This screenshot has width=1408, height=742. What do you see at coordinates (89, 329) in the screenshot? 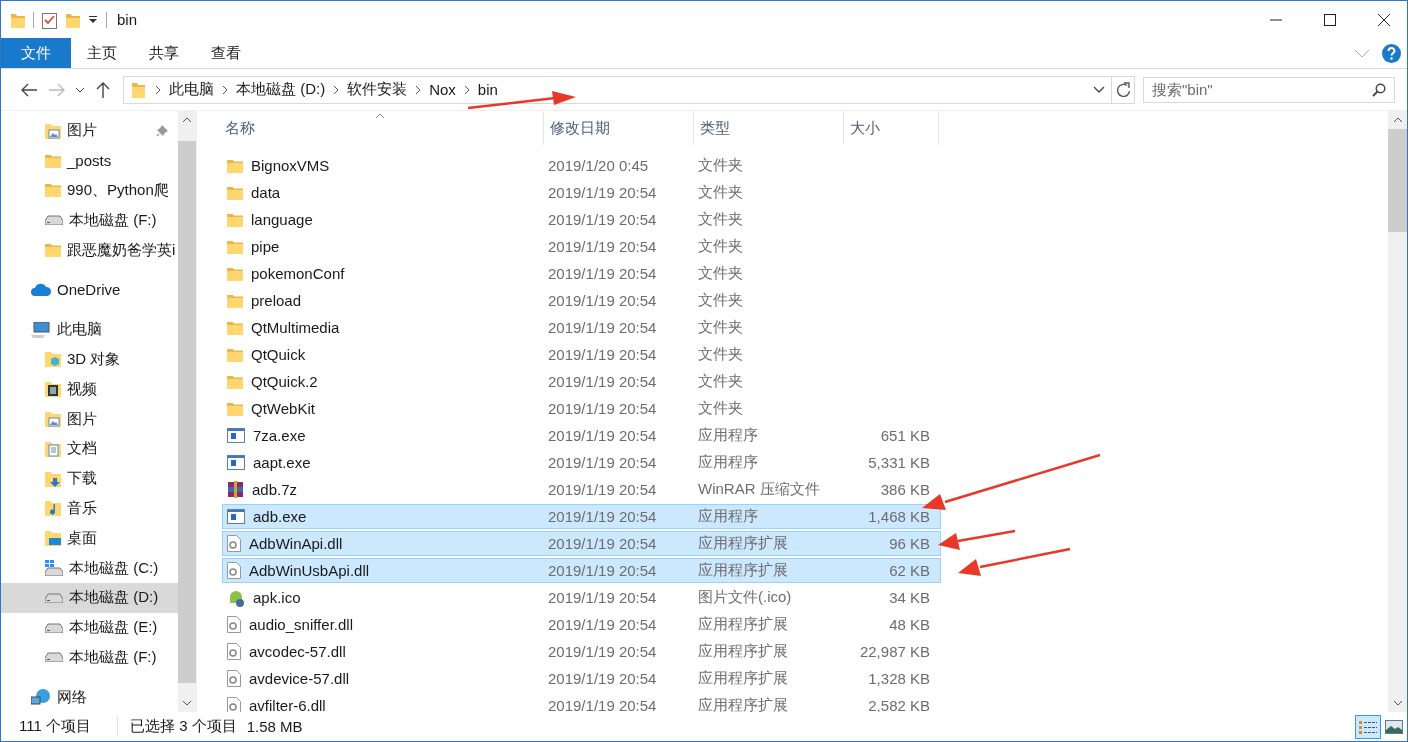
I see `sidebar-item: 此电脑` at bounding box center [89, 329].